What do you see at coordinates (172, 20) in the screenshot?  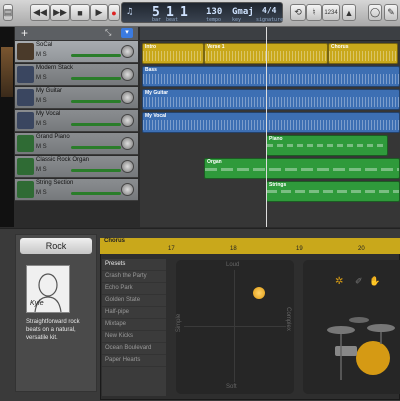 I see `lcd-beat-label: beat` at bounding box center [172, 20].